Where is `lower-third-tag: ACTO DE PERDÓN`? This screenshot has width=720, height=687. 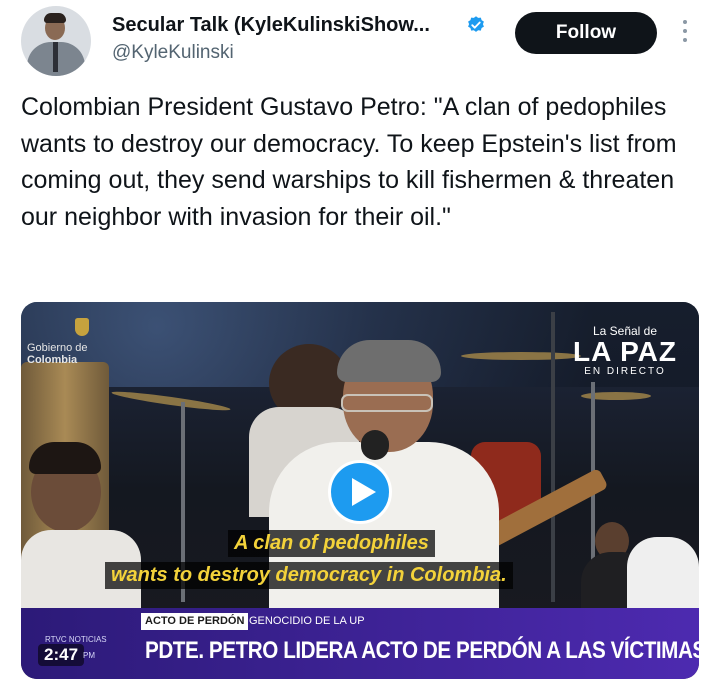
lower-third-tag: ACTO DE PERDÓN is located at coordinates (195, 621).